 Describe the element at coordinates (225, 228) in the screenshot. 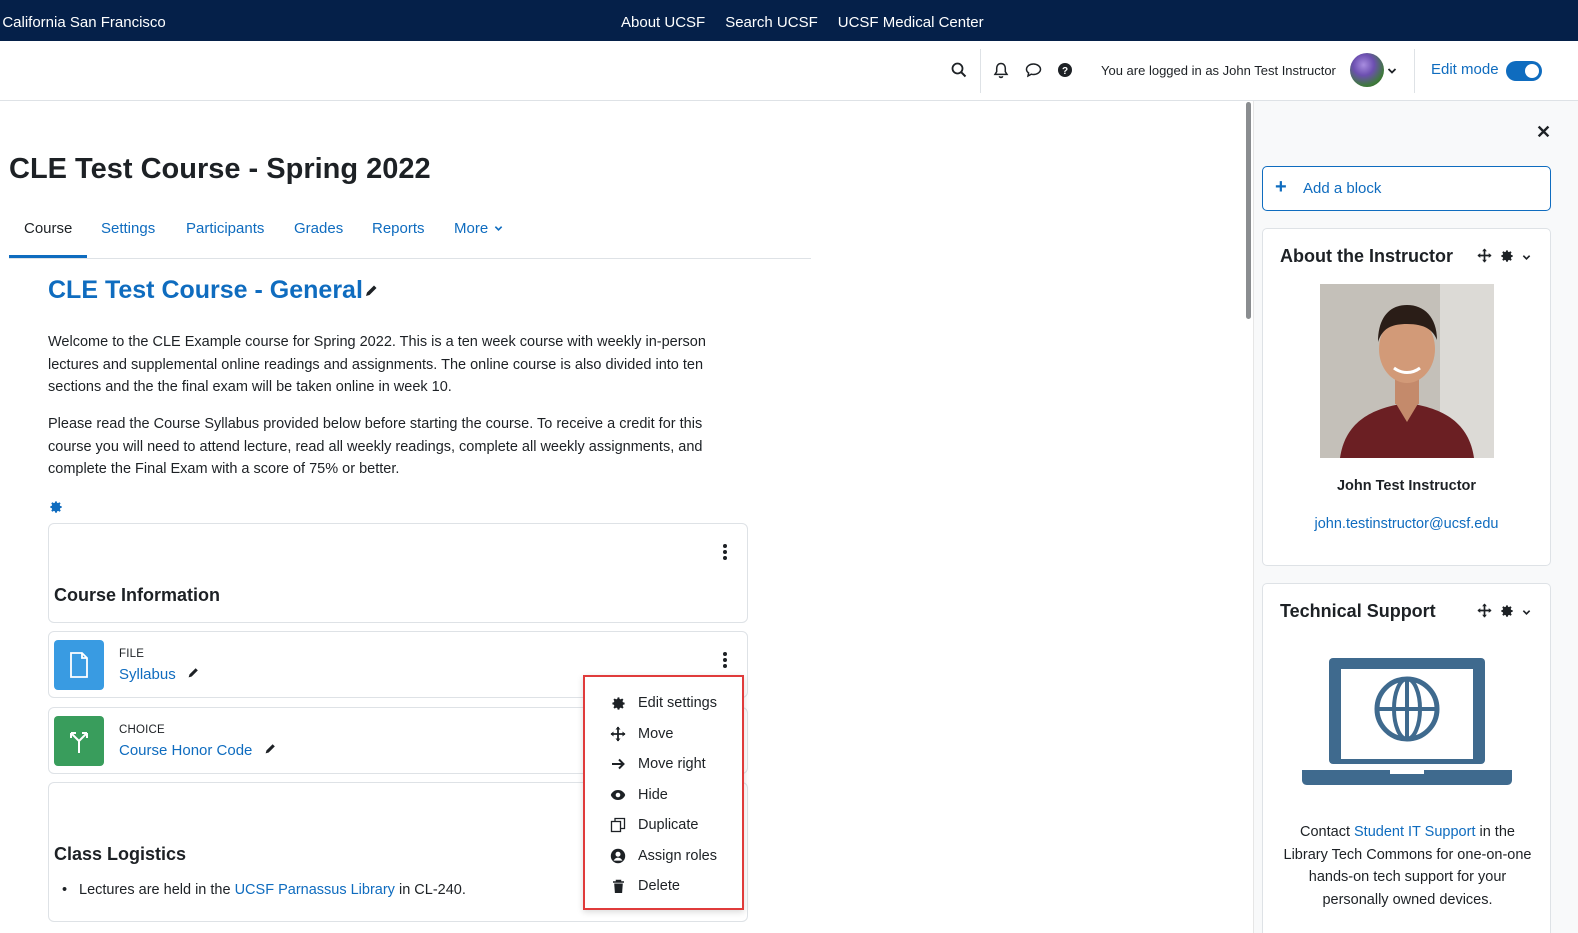

I see `tab-participants: Participants` at that location.